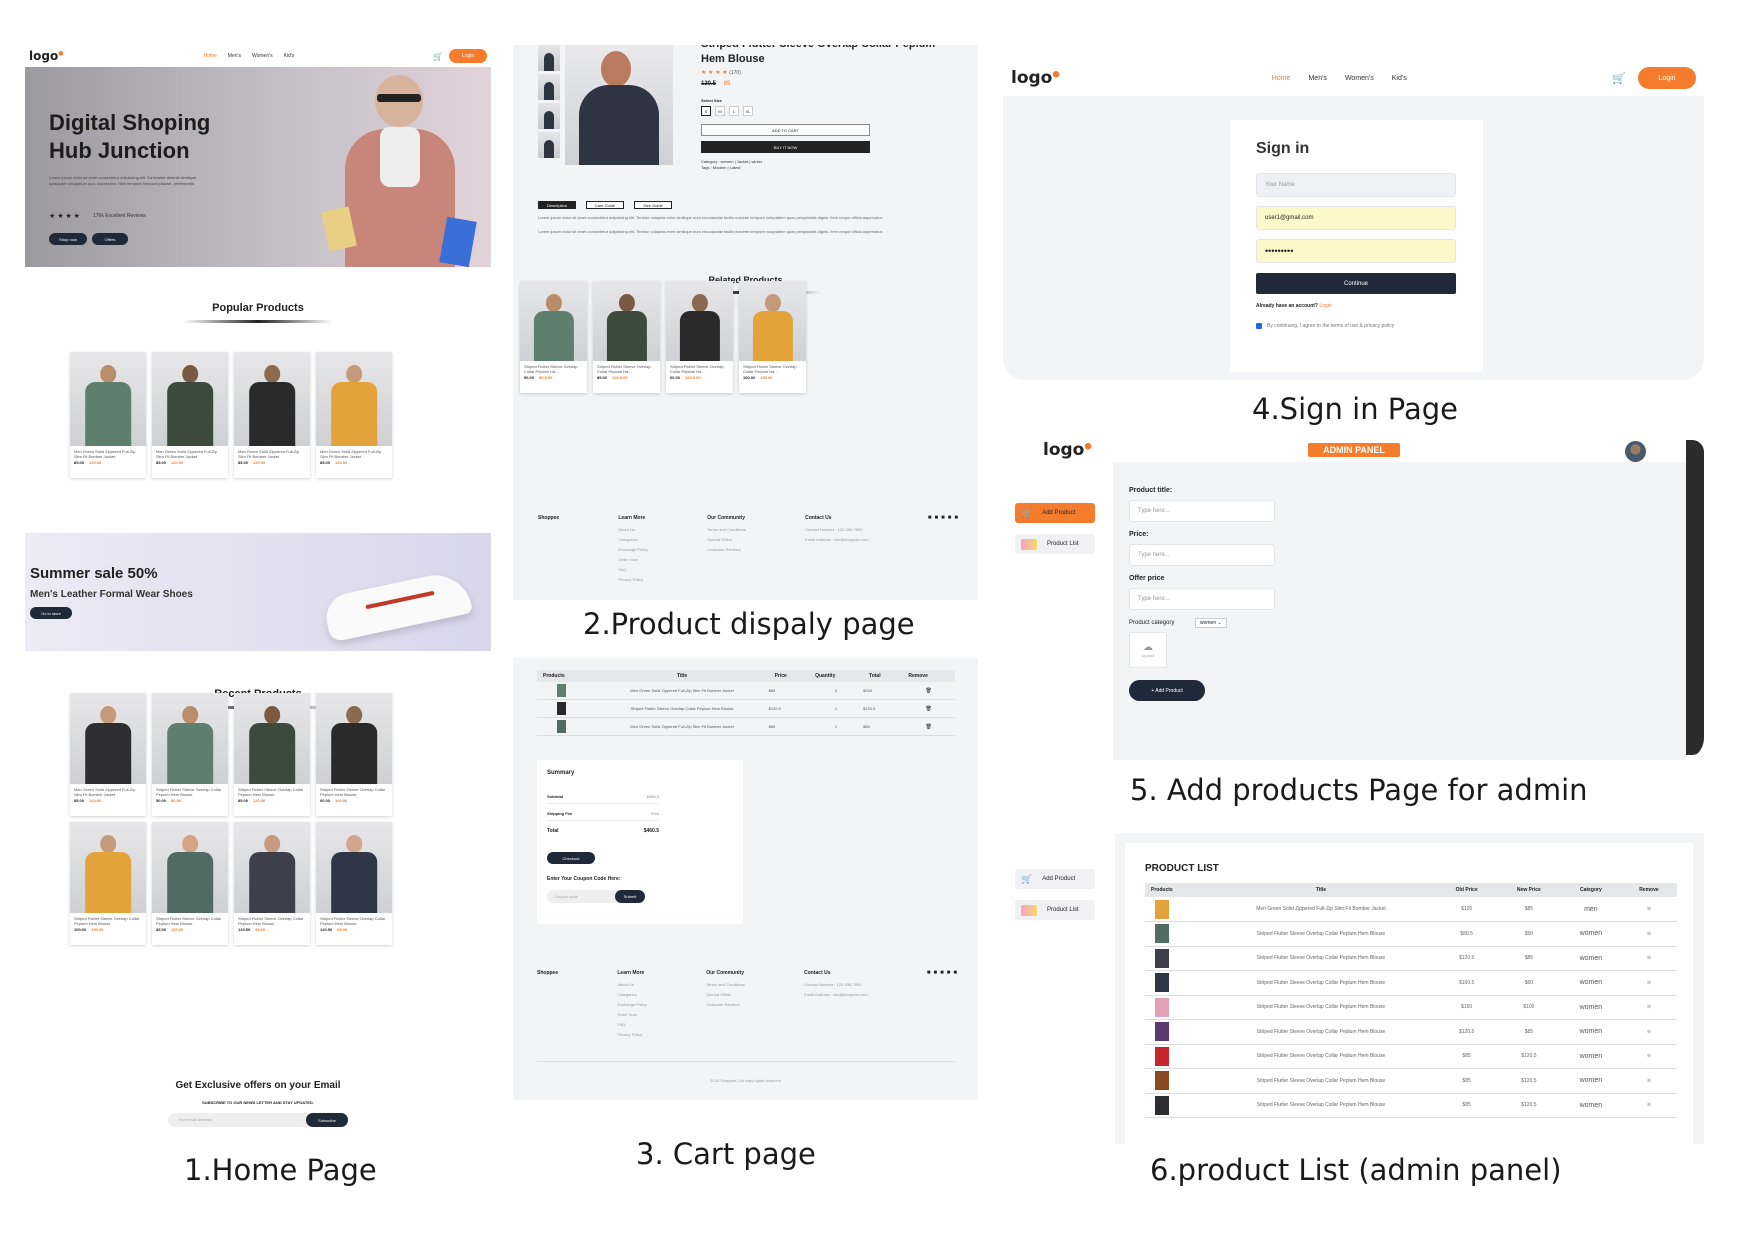 The height and width of the screenshot is (1240, 1748). I want to click on subscribe-button: Subscribe, so click(327, 1120).